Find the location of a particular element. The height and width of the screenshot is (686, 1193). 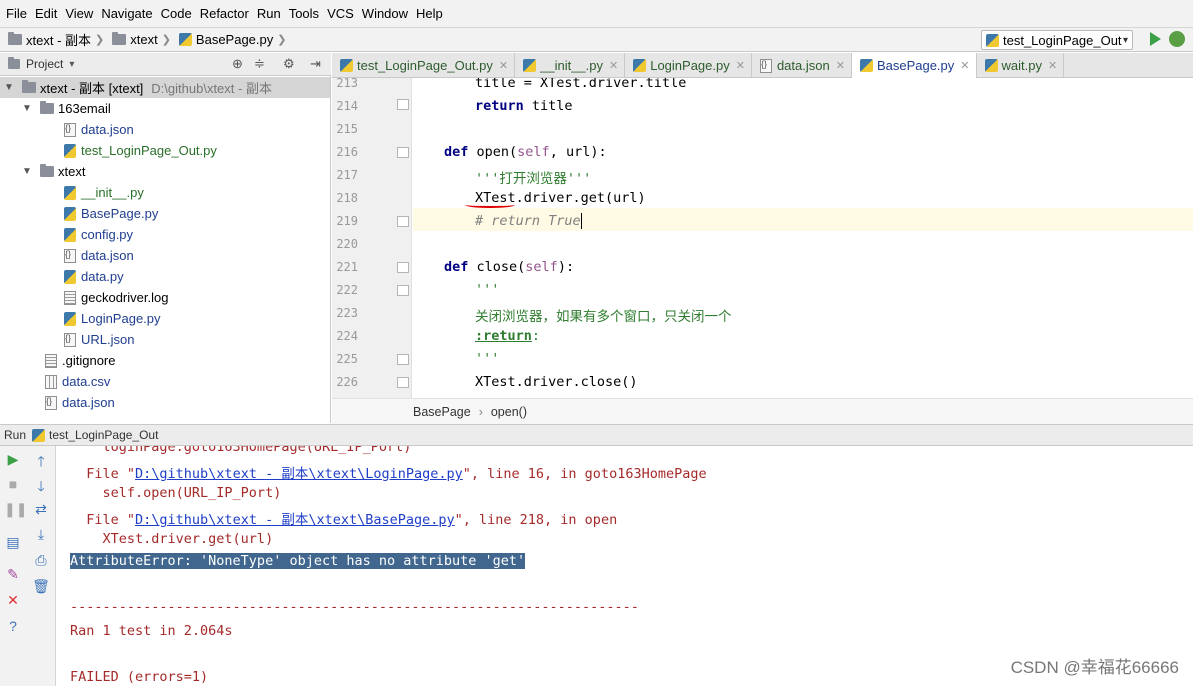

tree-item-label: URL.json is located at coordinates (108, 339).